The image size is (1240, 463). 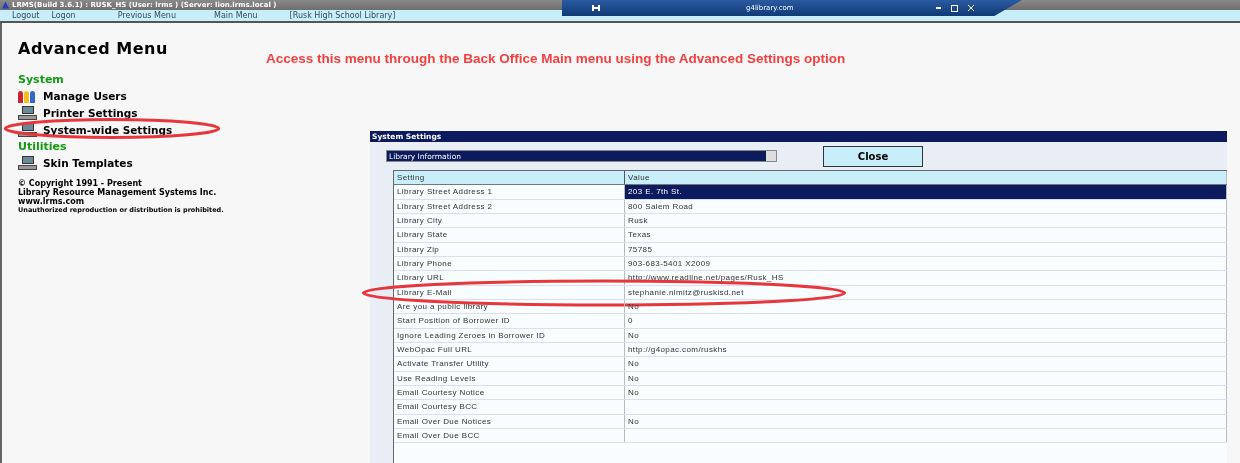 What do you see at coordinates (954, 8) in the screenshot?
I see `restore-icon` at bounding box center [954, 8].